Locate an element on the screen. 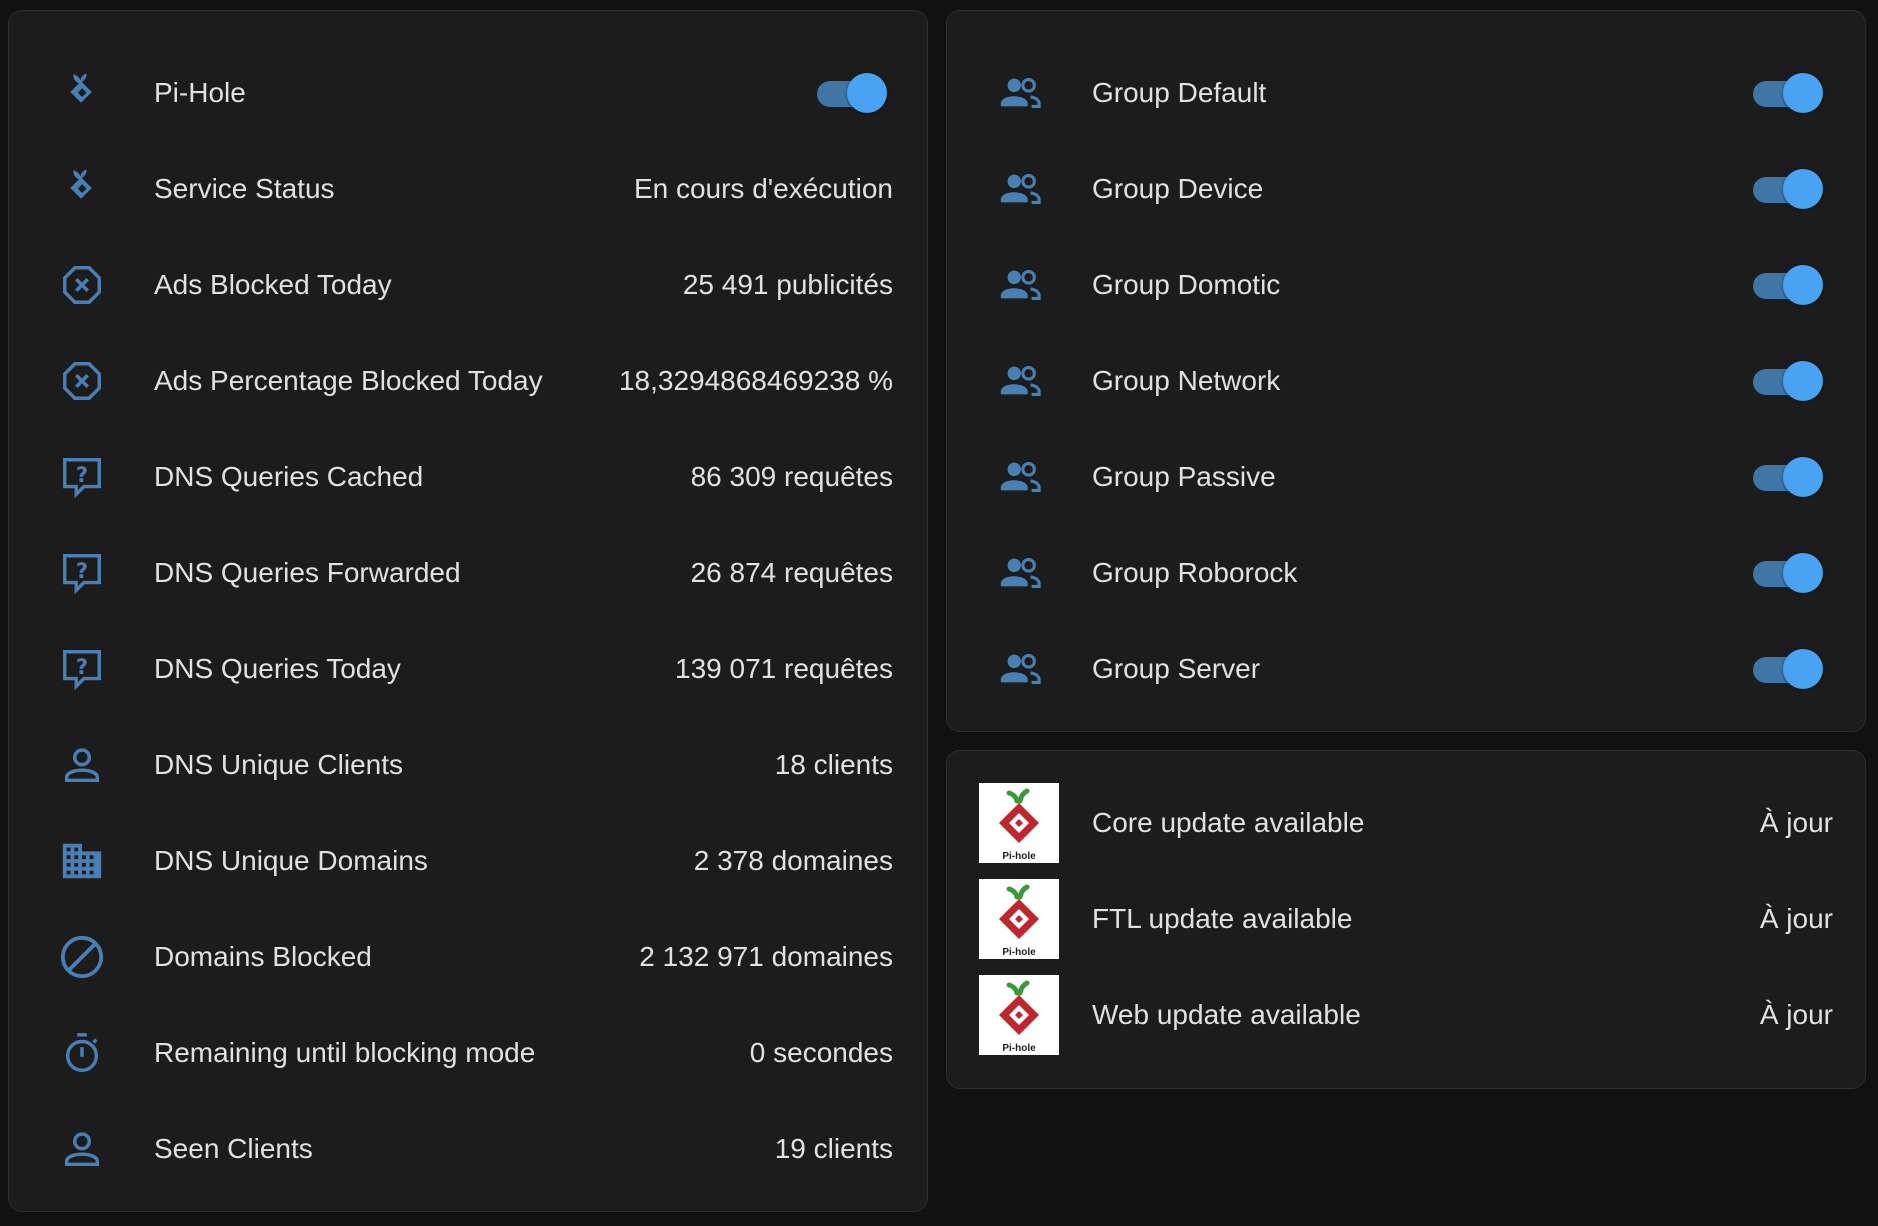  sensor-value: 26 874 requêtes is located at coordinates (791, 572).